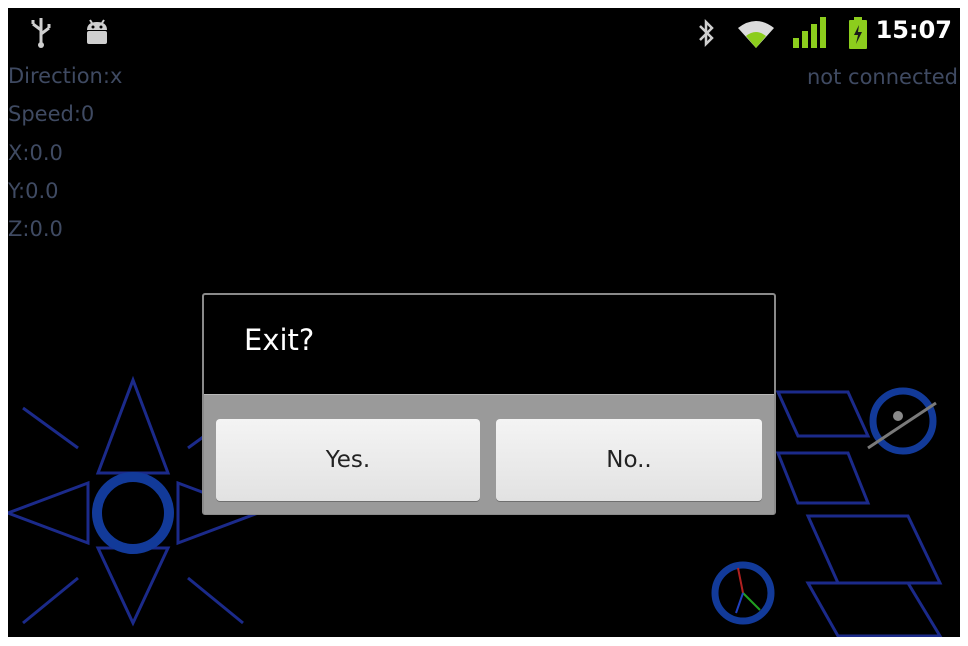 The width and height of the screenshot is (968, 646). What do you see at coordinates (874, 549) in the screenshot?
I see `tile-g-button` at bounding box center [874, 549].